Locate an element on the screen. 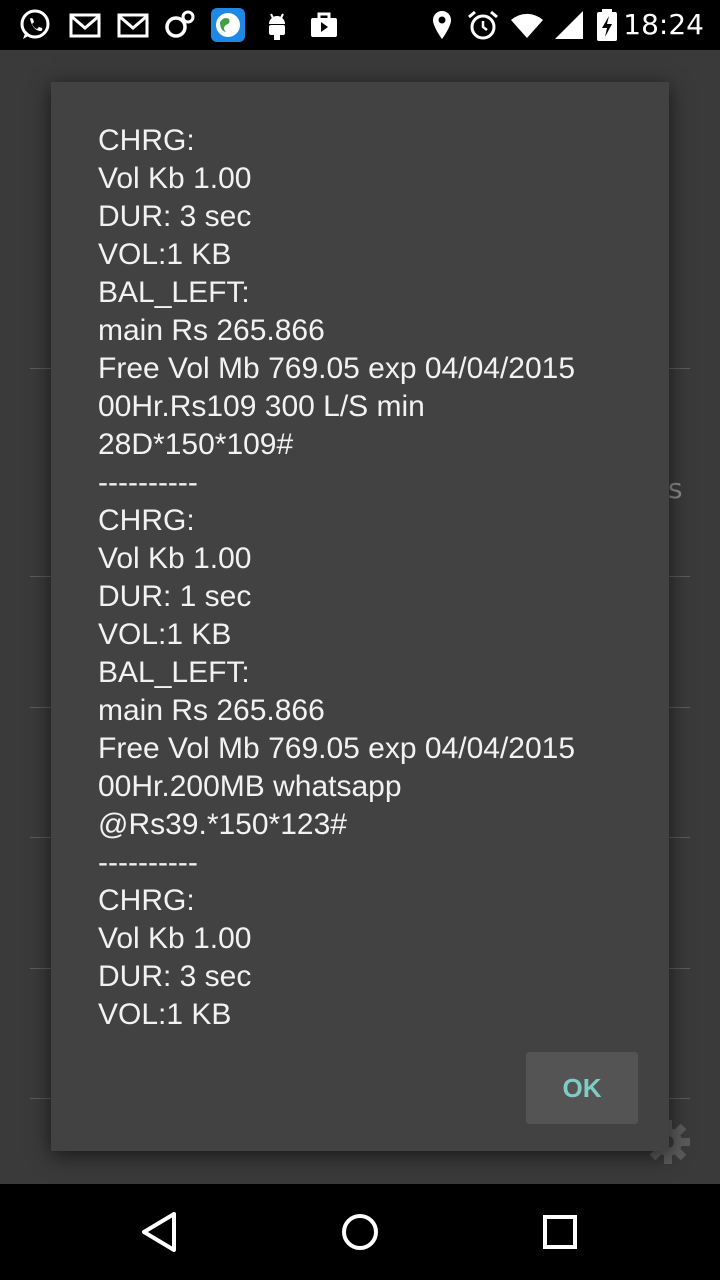  status-time: 18:24 is located at coordinates (663, 24).